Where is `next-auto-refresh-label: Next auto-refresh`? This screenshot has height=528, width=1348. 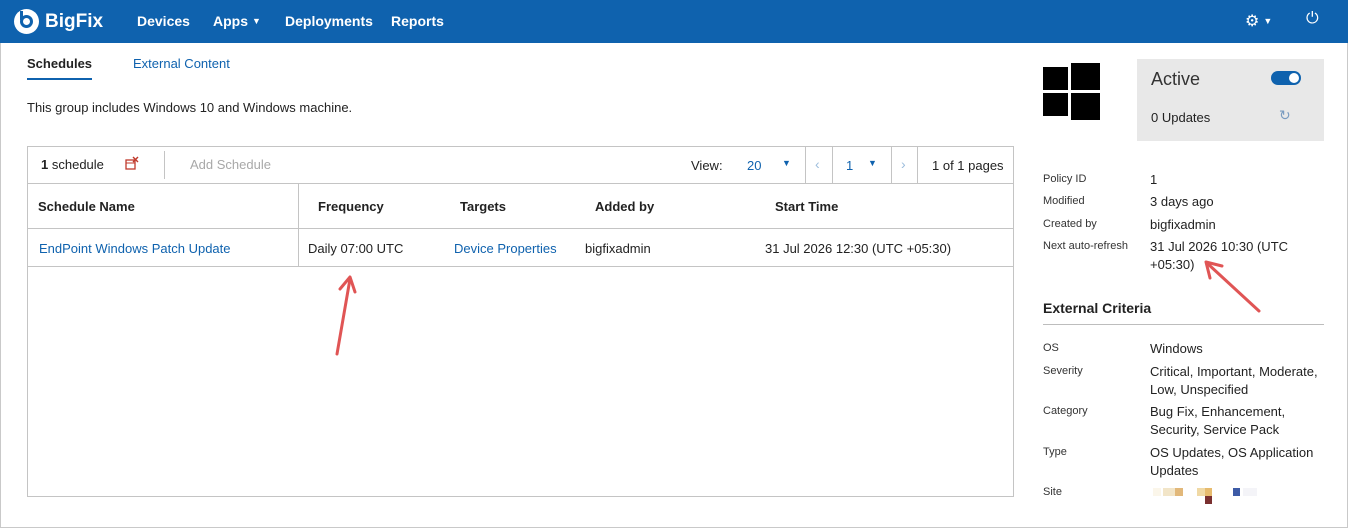
next-auto-refresh-label: Next auto-refresh is located at coordinates (1085, 246).